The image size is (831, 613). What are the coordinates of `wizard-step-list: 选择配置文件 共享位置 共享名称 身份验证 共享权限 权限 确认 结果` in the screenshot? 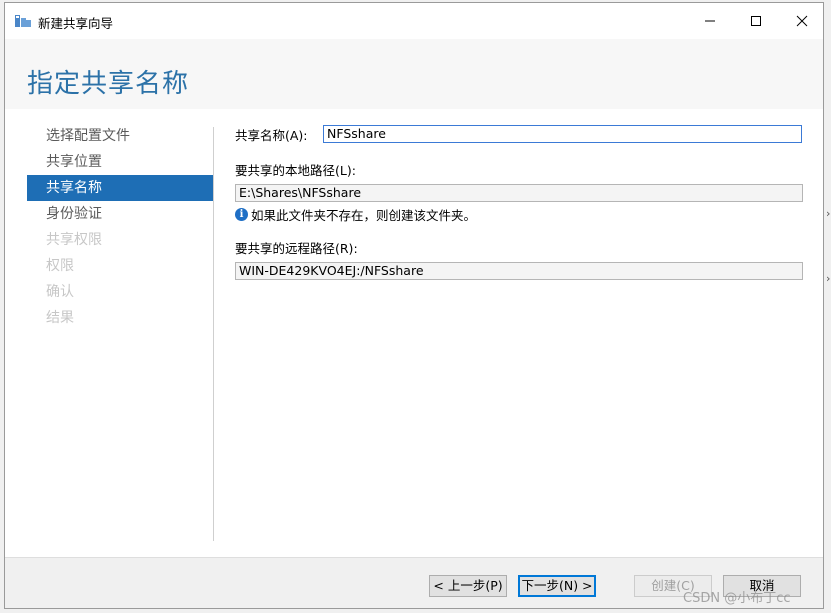 It's located at (120, 227).